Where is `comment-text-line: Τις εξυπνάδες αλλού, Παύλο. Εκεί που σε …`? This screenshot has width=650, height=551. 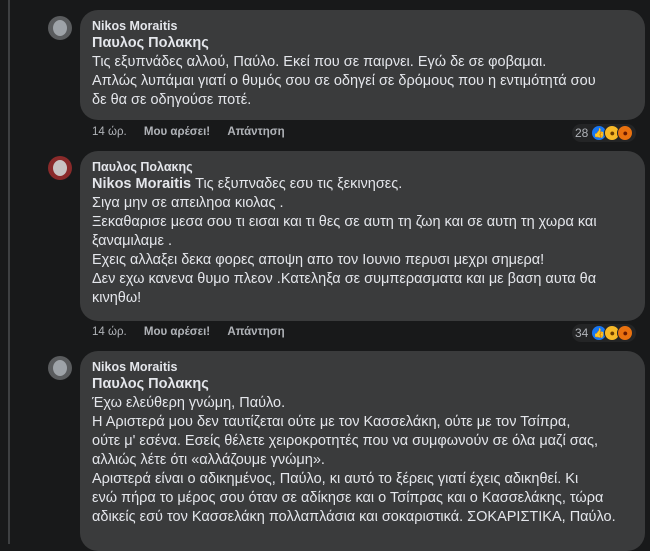
comment-text-line: Τις εξυπνάδες αλλού, Παύλο. Εκεί που σε … is located at coordinates (319, 62).